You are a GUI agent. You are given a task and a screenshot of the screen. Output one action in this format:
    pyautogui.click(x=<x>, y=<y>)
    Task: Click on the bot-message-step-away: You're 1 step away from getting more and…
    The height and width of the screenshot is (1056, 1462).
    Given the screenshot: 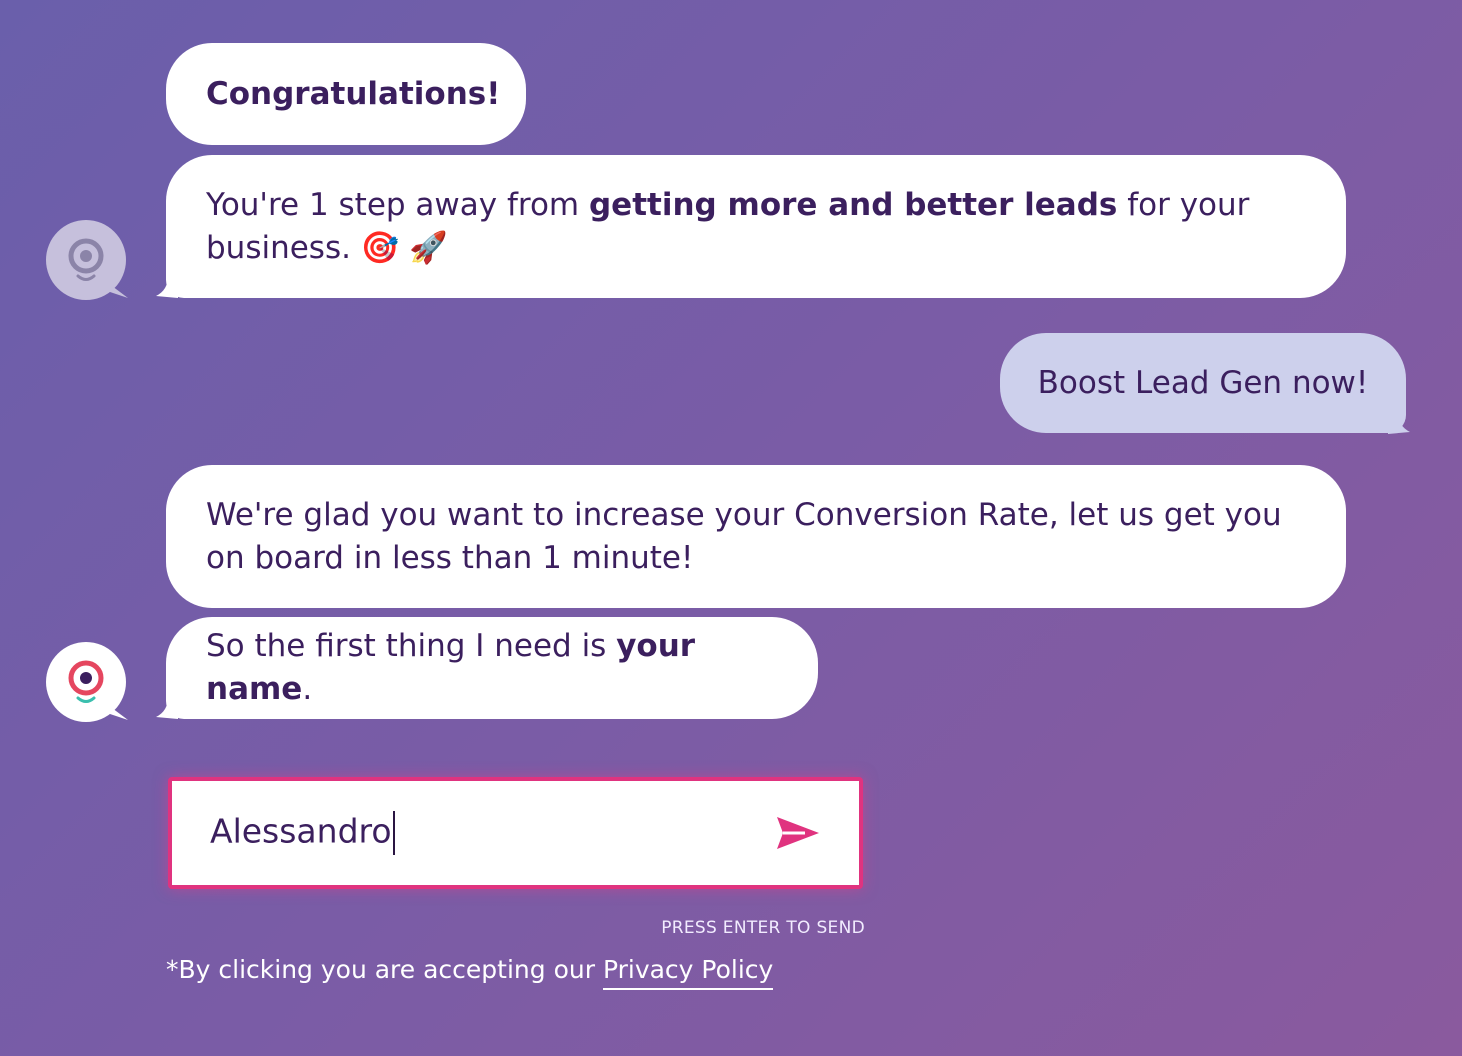 What is the action you would take?
    pyautogui.click(x=756, y=226)
    